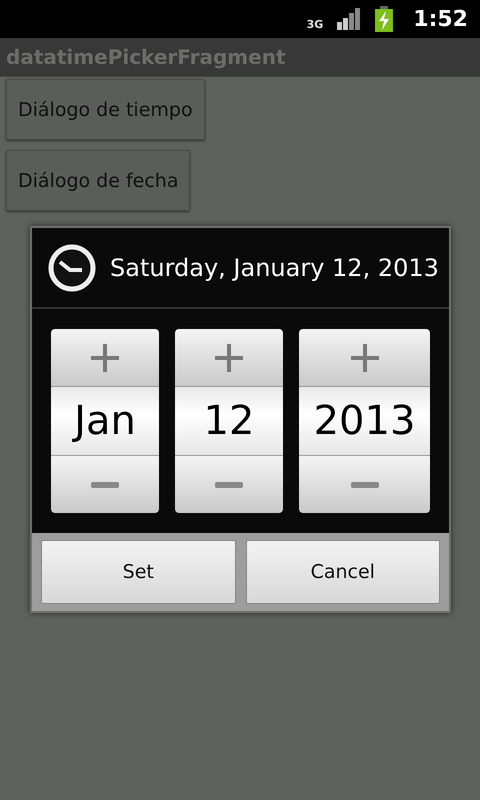 The image size is (480, 800). I want to click on spinner-value: 2013, so click(364, 421).